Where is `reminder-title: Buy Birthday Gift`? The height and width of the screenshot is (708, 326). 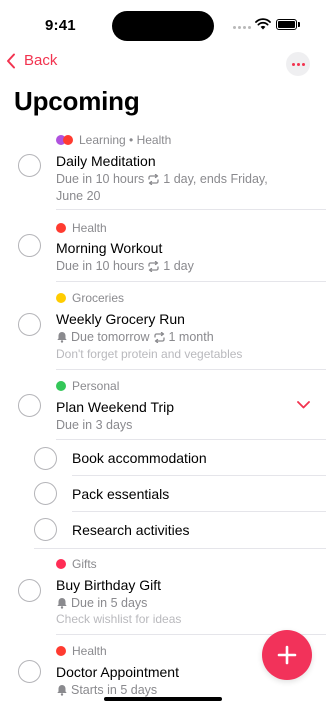 reminder-title: Buy Birthday Gift is located at coordinates (108, 585).